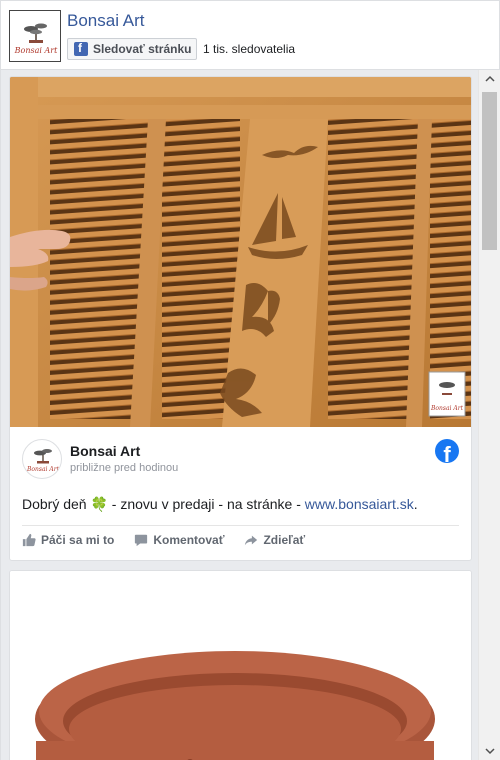 This screenshot has height=760, width=500. What do you see at coordinates (489, 751) in the screenshot?
I see `scroll-down-arrow-icon` at bounding box center [489, 751].